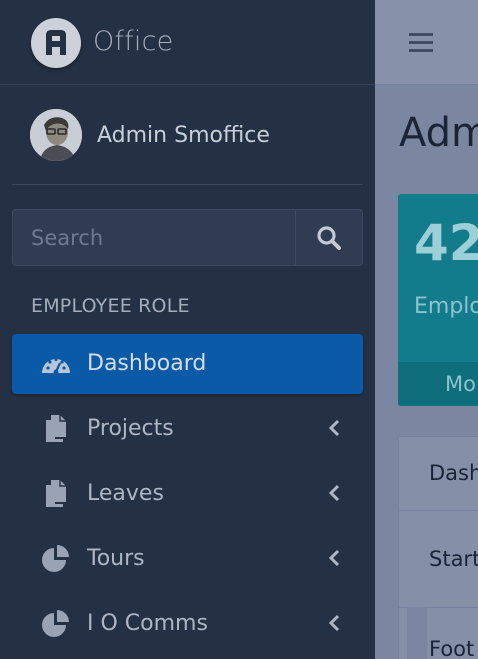 The width and height of the screenshot is (478, 659). I want to click on sidebar-item-label: I O Comms, so click(147, 623).